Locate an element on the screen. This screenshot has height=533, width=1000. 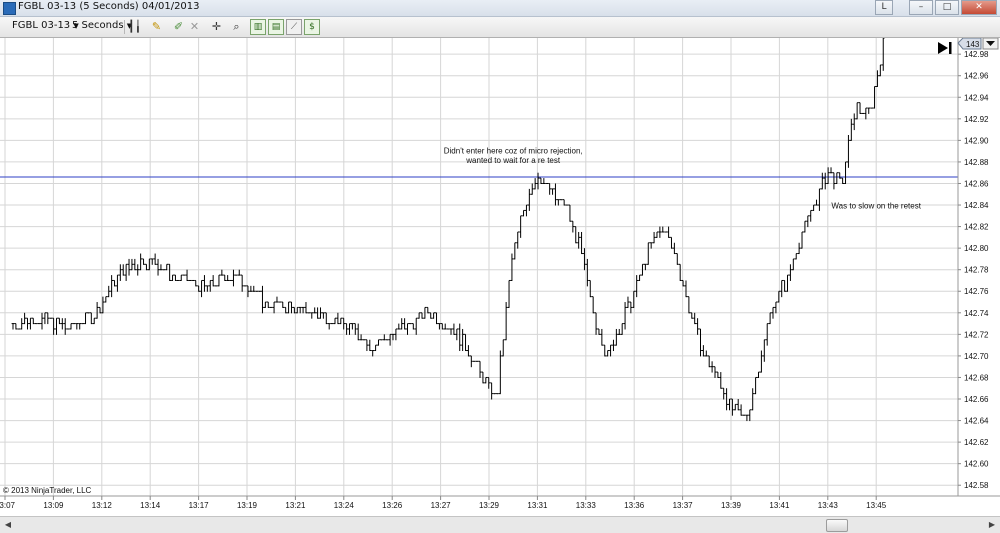
indicators-icon: ▤ is located at coordinates (276, 27).